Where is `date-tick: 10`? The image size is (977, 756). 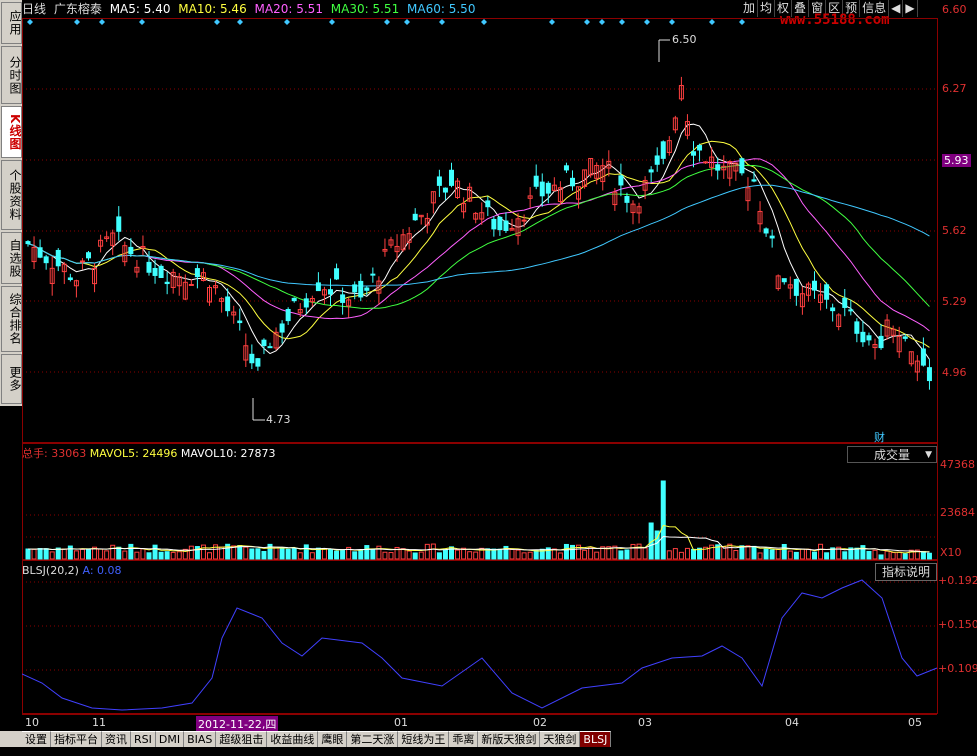
date-tick: 10 is located at coordinates (32, 722).